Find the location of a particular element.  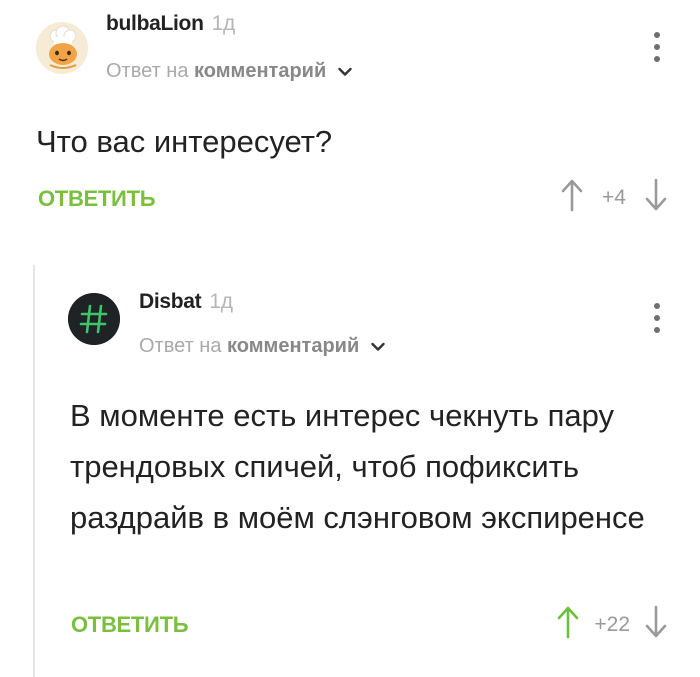

chef-avatar-icon is located at coordinates (62, 48).